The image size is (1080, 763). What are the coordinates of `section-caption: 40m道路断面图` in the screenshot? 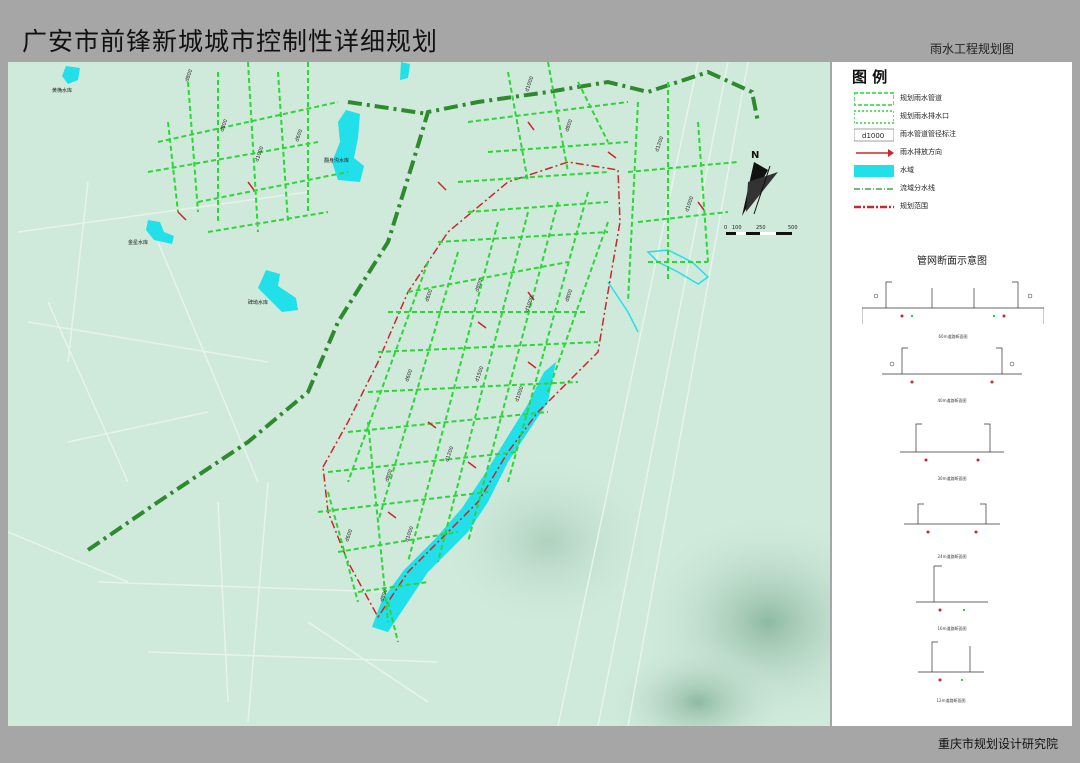 It's located at (952, 400).